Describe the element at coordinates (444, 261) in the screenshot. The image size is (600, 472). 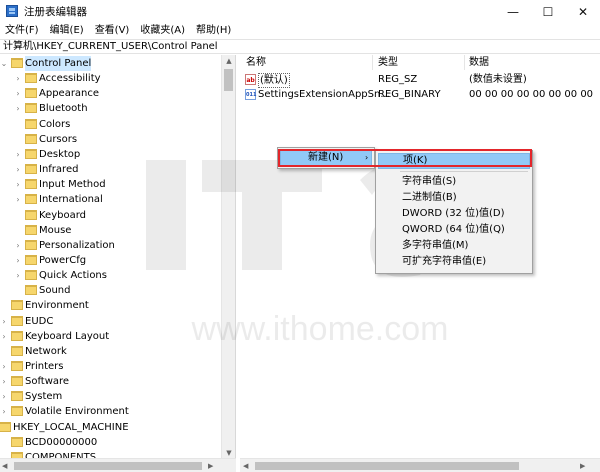
I see `submenu-item-label: 可扩充字符串值(E)` at that location.